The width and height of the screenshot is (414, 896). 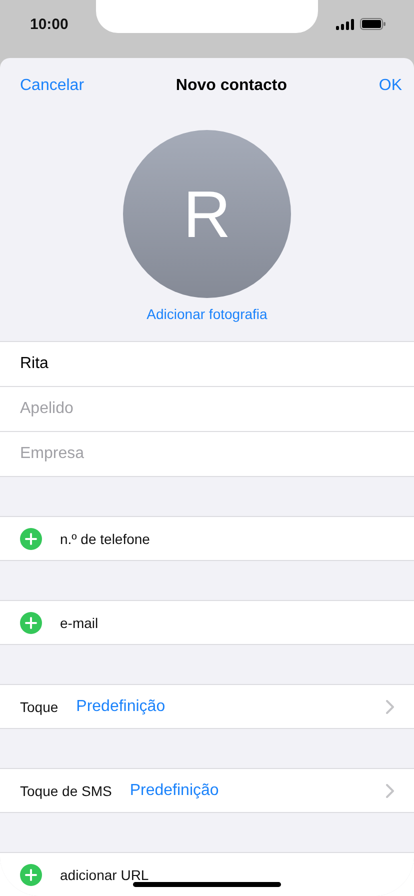 What do you see at coordinates (345, 24) in the screenshot?
I see `signal-icon` at bounding box center [345, 24].